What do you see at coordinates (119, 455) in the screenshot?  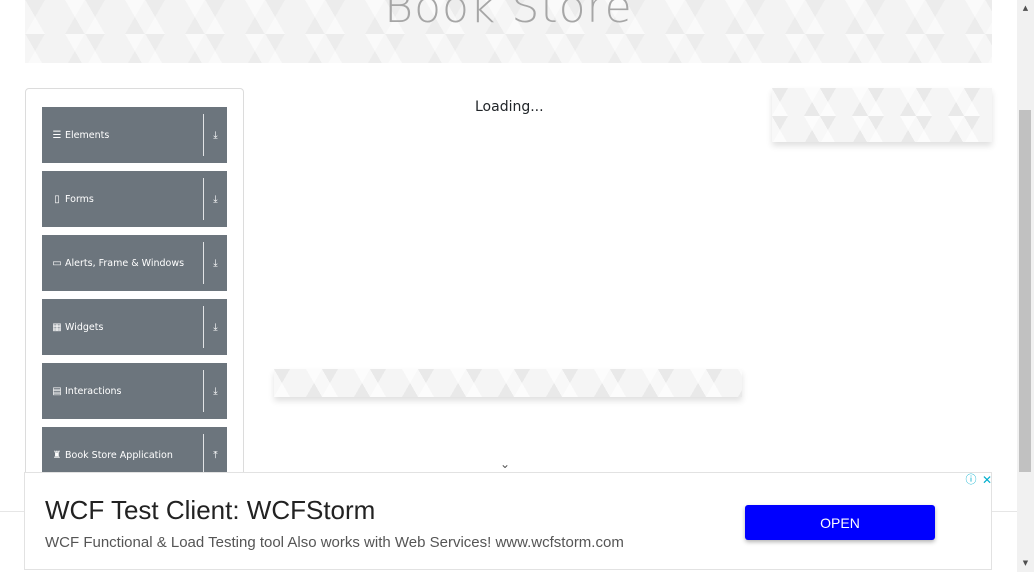 I see `sidebar-group-label: Book Store Application` at bounding box center [119, 455].